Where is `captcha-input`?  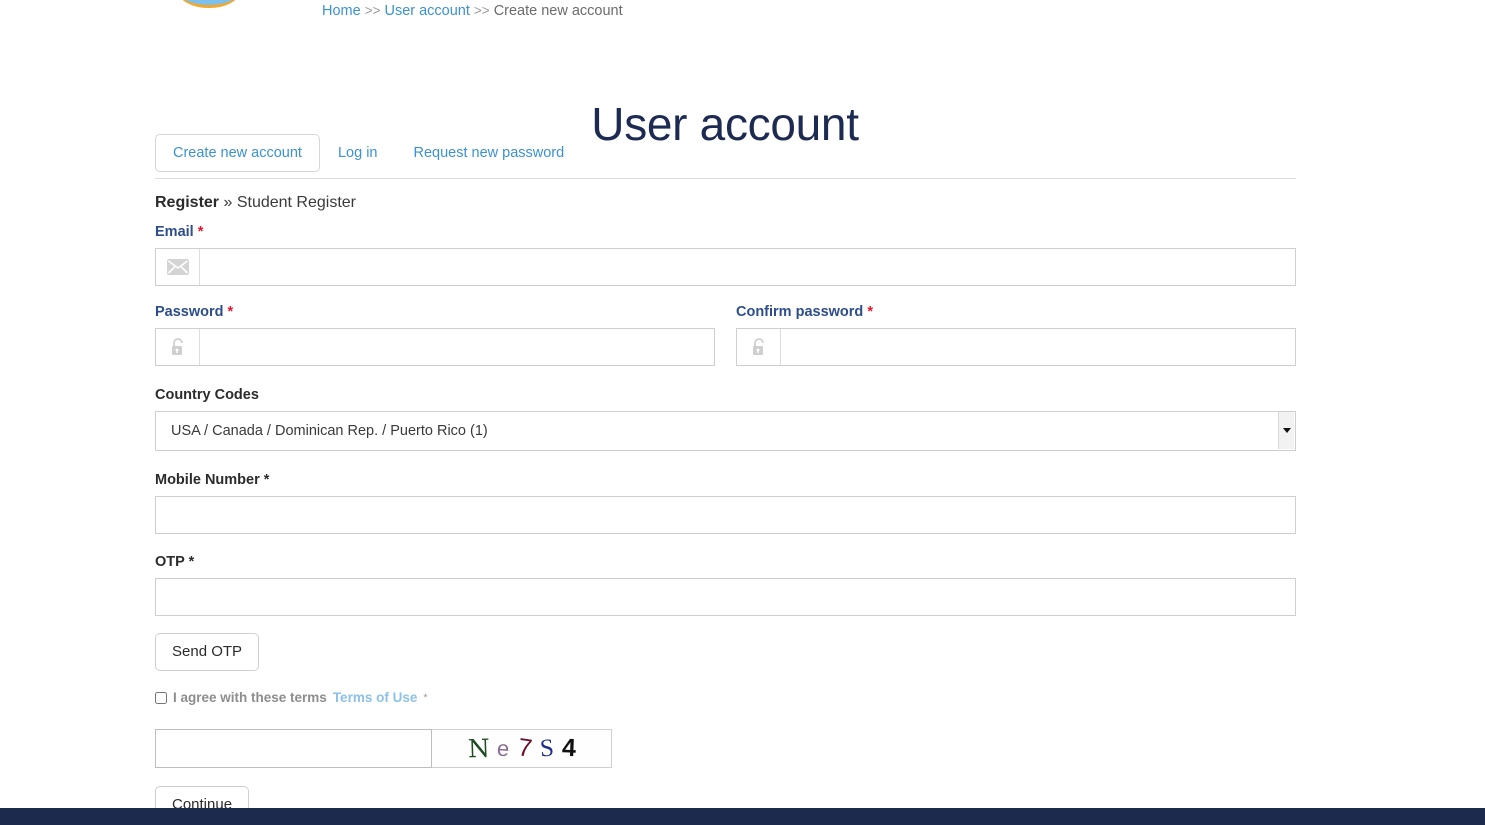 captcha-input is located at coordinates (293, 748).